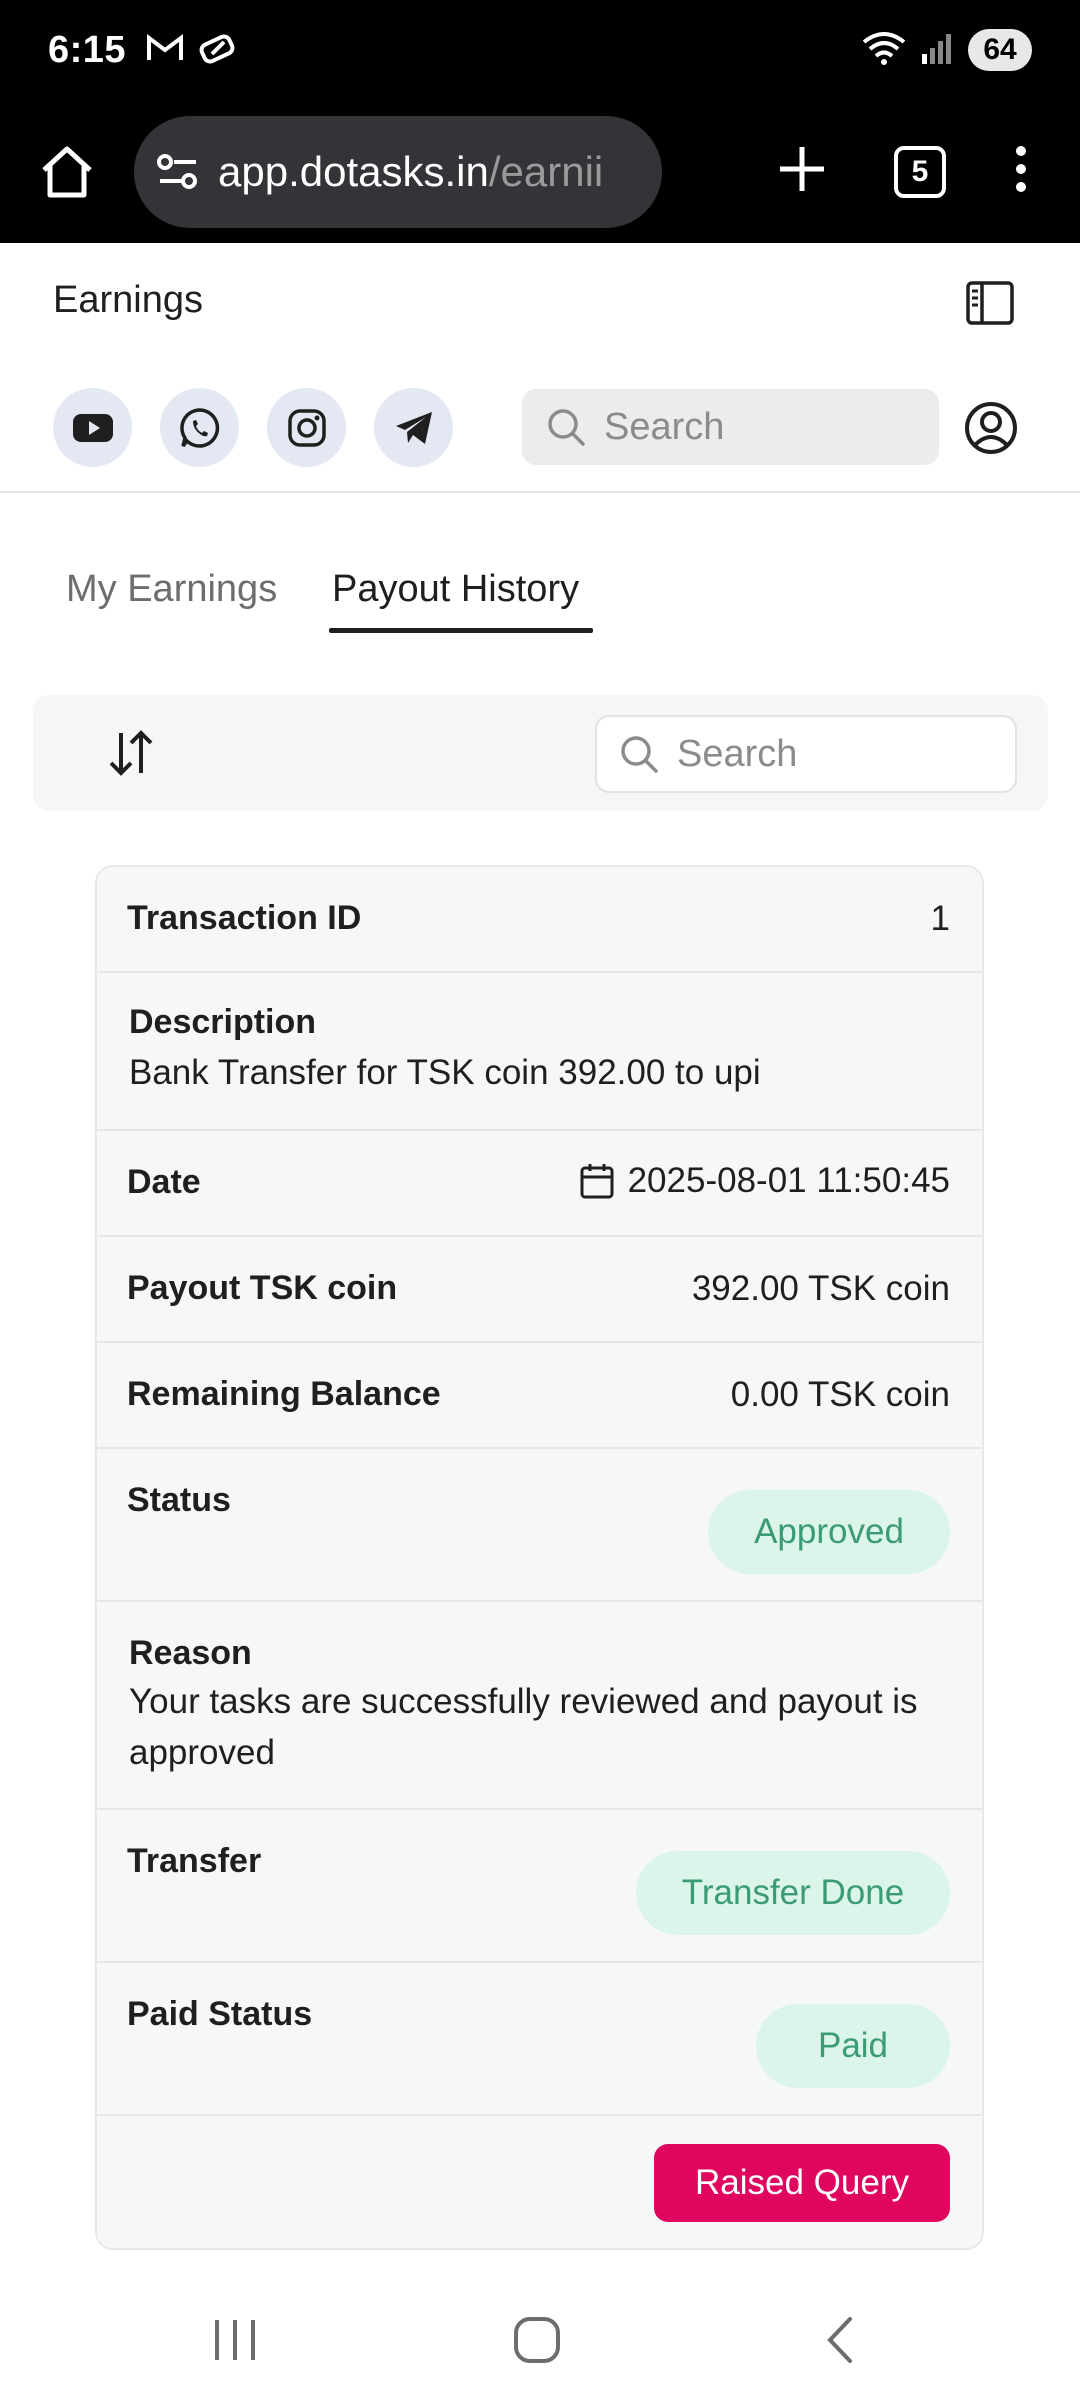  I want to click on status-label: Status, so click(179, 1500).